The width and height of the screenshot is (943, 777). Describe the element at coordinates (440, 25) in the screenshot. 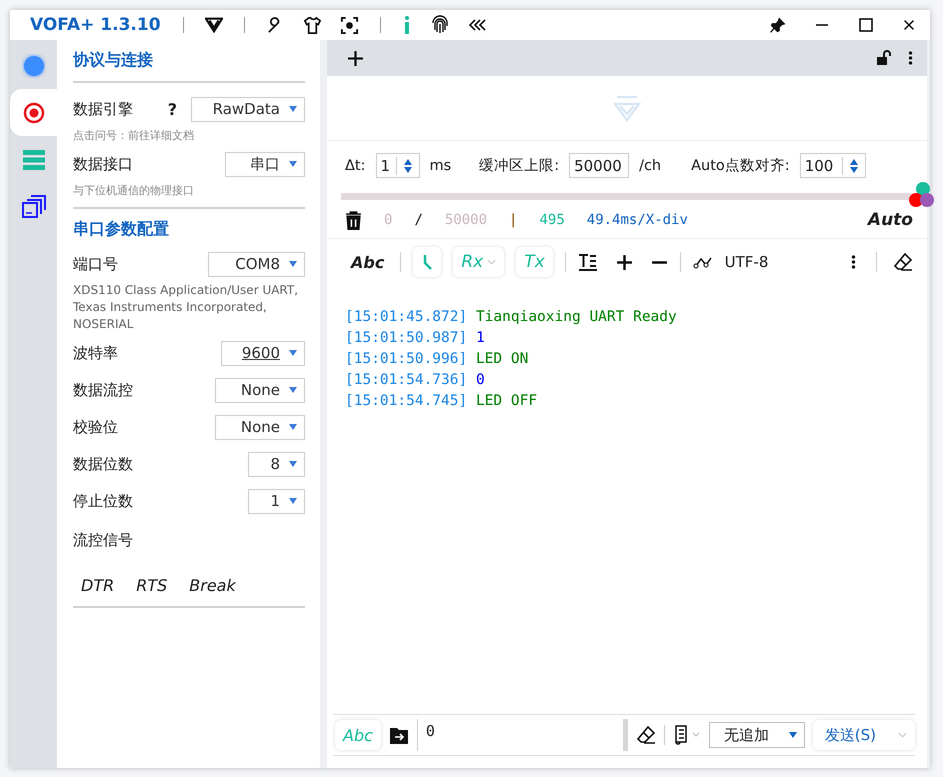

I see `fingerprint-icon` at that location.